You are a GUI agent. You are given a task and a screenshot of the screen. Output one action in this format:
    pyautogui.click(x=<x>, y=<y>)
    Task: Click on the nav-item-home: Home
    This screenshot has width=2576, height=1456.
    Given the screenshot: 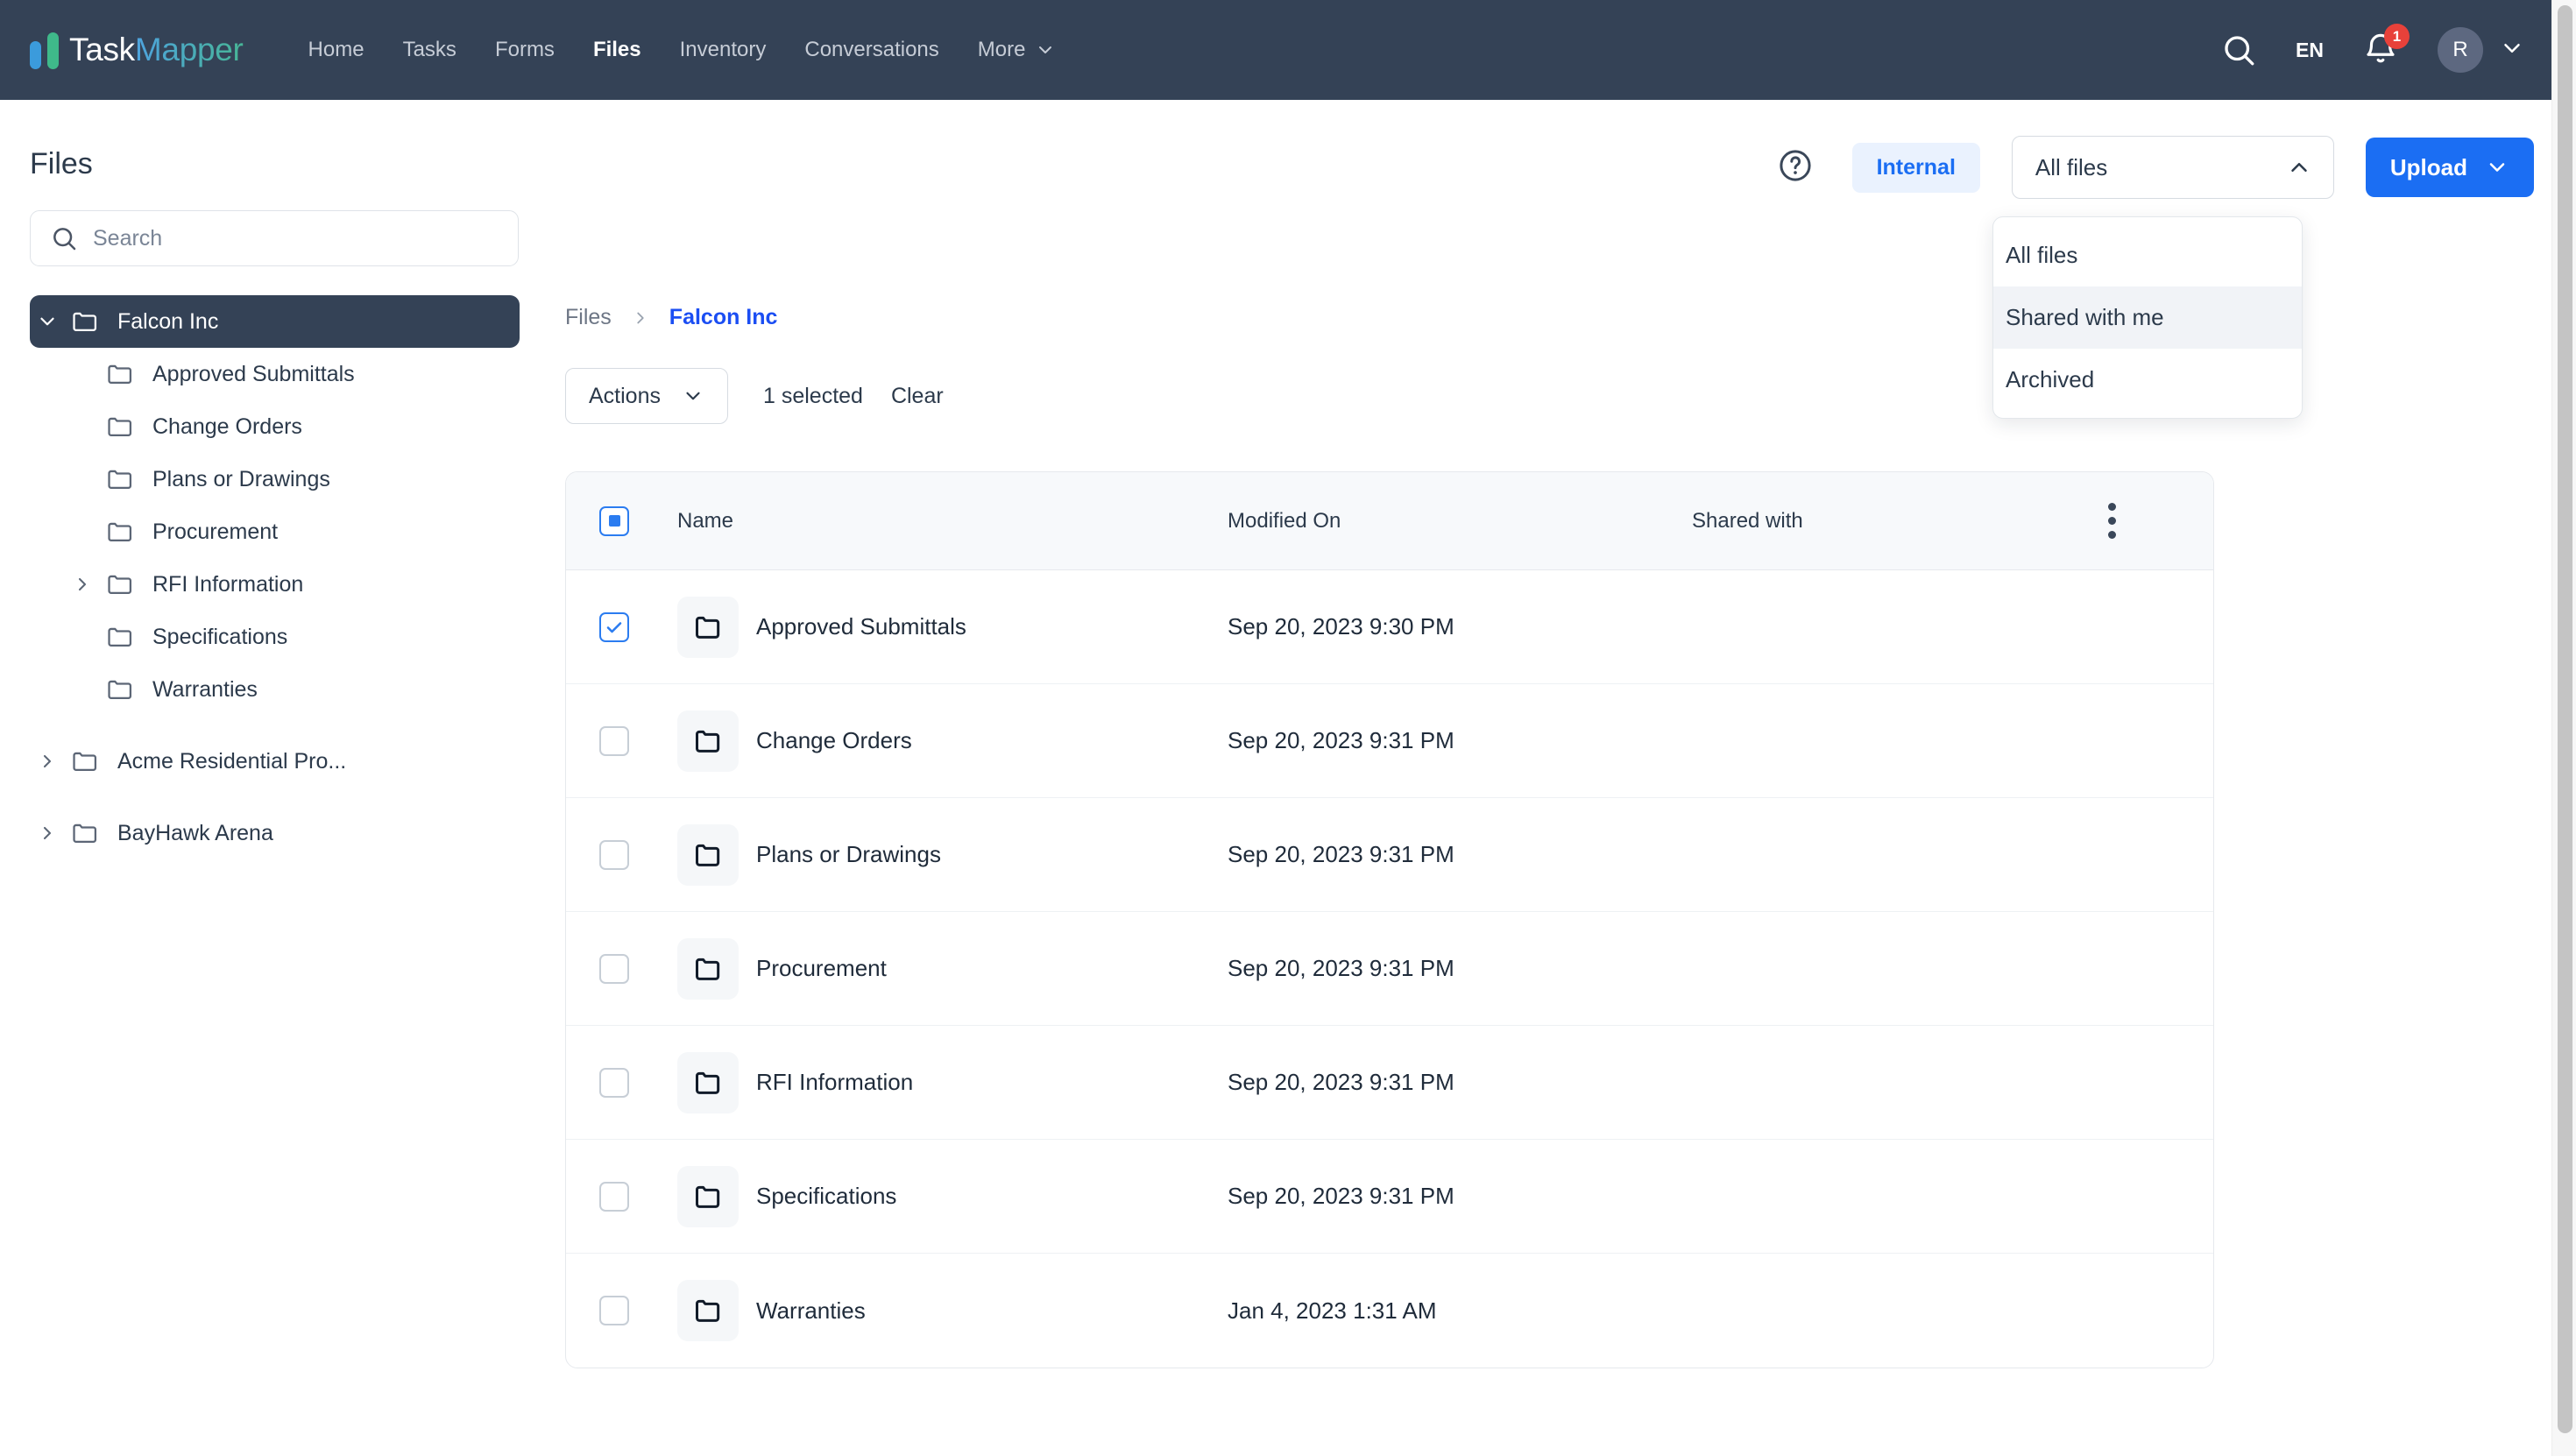 What is the action you would take?
    pyautogui.click(x=336, y=50)
    